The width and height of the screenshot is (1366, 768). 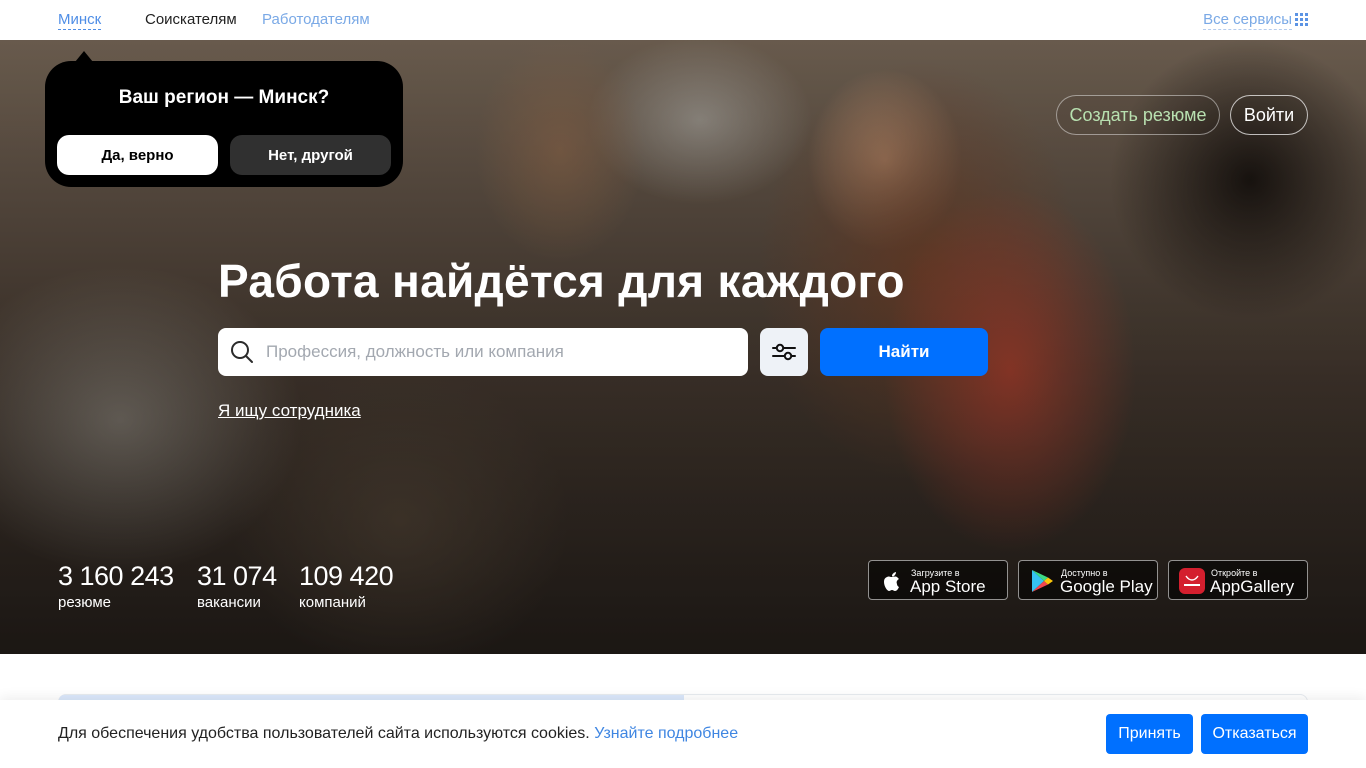 What do you see at coordinates (1192, 581) in the screenshot?
I see `huawei-icon` at bounding box center [1192, 581].